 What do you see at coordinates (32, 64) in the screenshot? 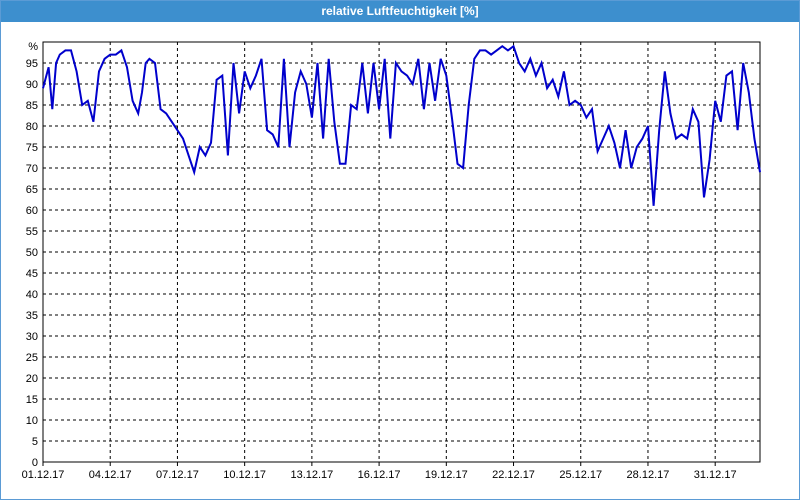
I see `y-tick-label: 95` at bounding box center [32, 64].